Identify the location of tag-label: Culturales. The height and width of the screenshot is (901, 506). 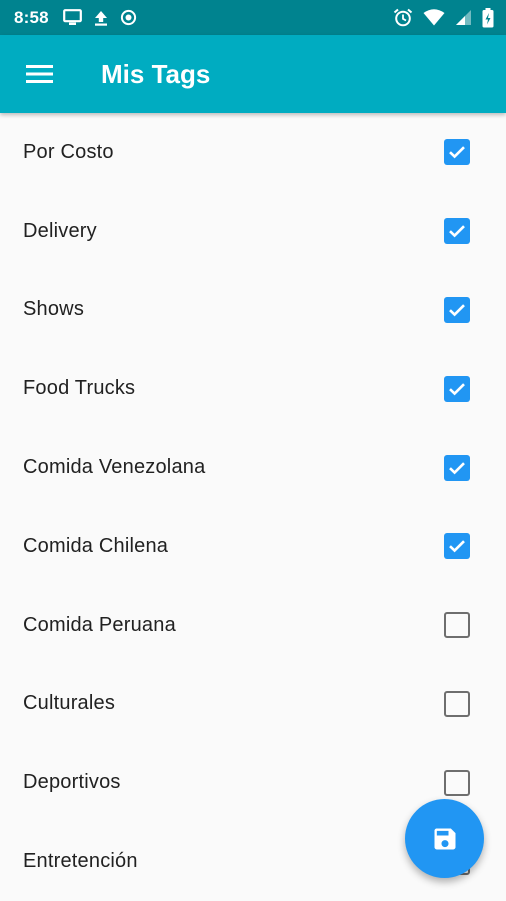
(69, 703).